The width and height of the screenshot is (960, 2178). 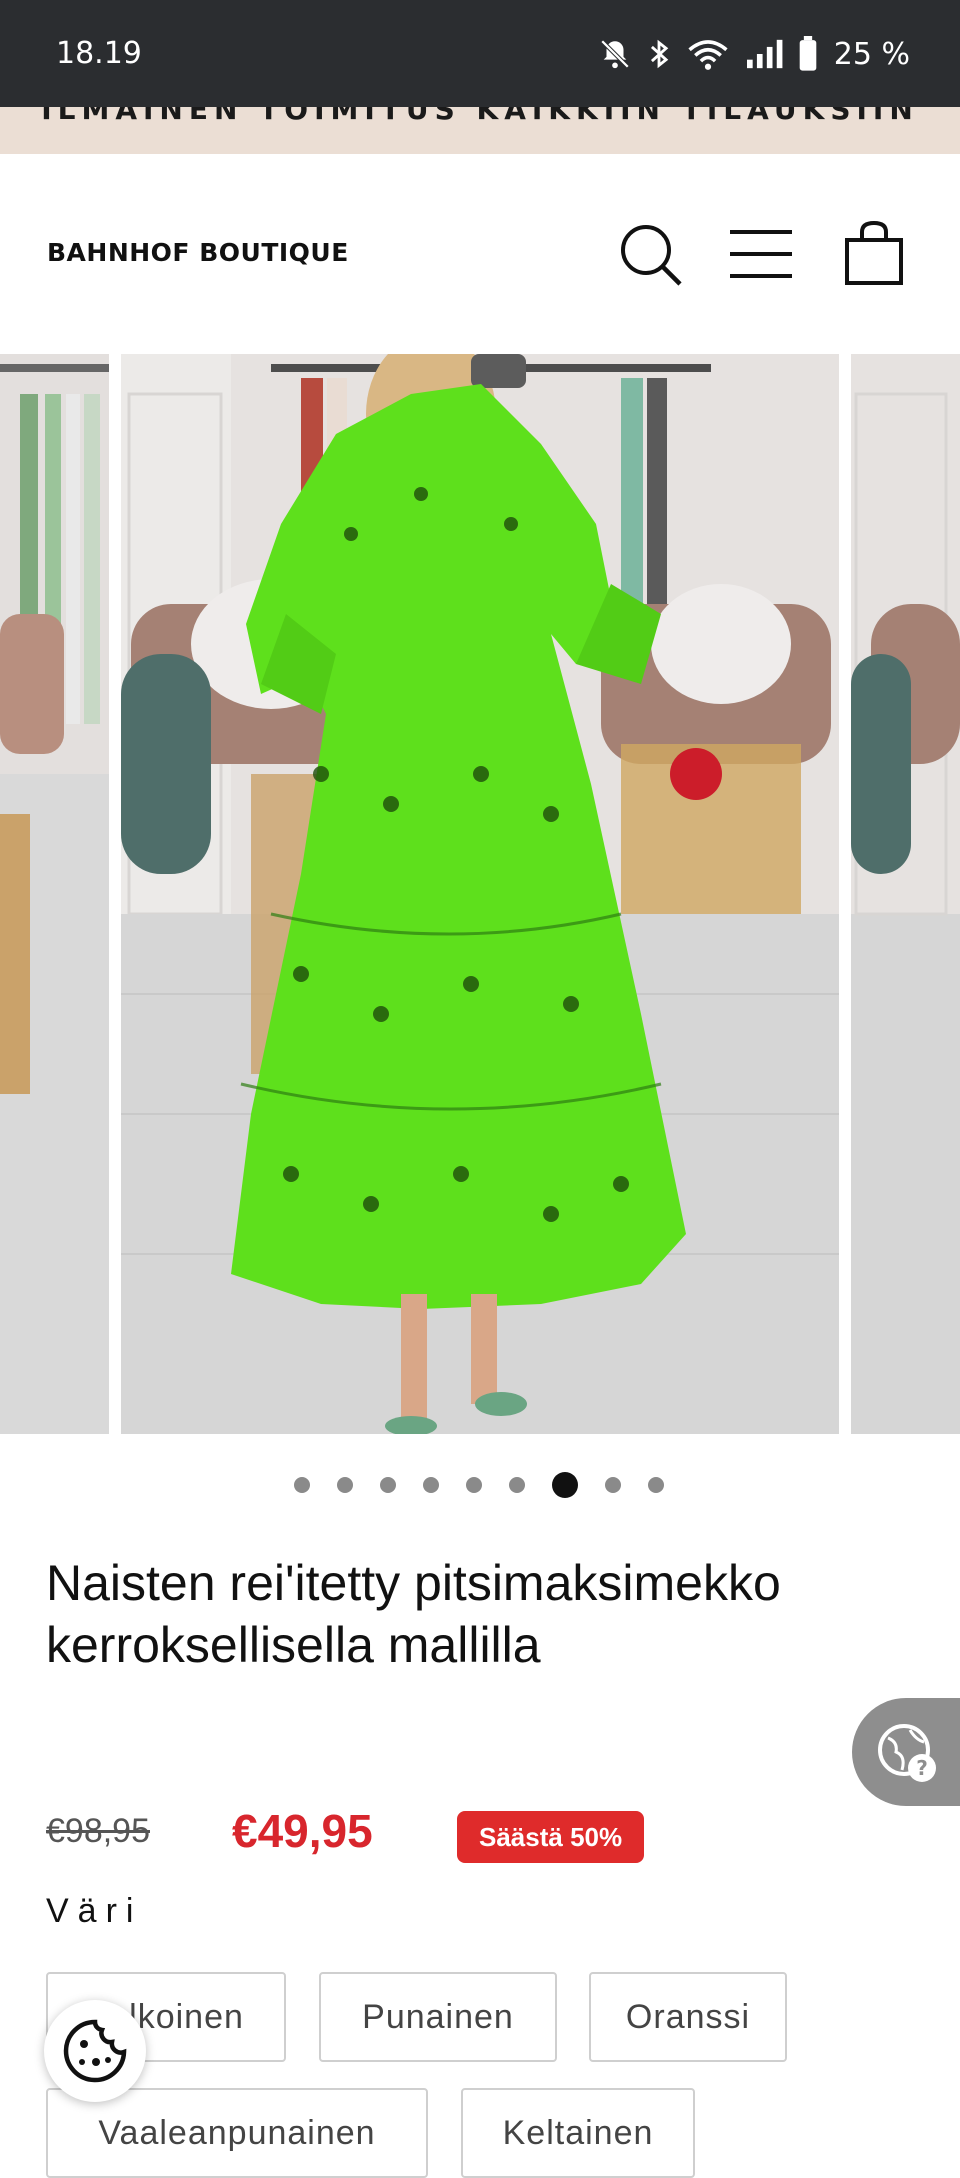 I want to click on color-option-red: Punainen, so click(x=438, y=2017).